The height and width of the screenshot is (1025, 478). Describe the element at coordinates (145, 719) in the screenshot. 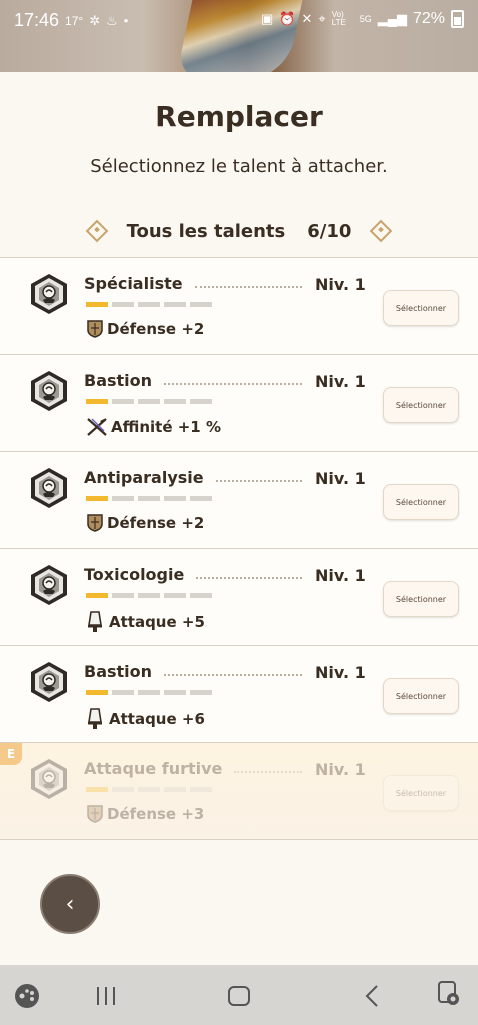

I see `talent-stat: Attaque +6` at that location.